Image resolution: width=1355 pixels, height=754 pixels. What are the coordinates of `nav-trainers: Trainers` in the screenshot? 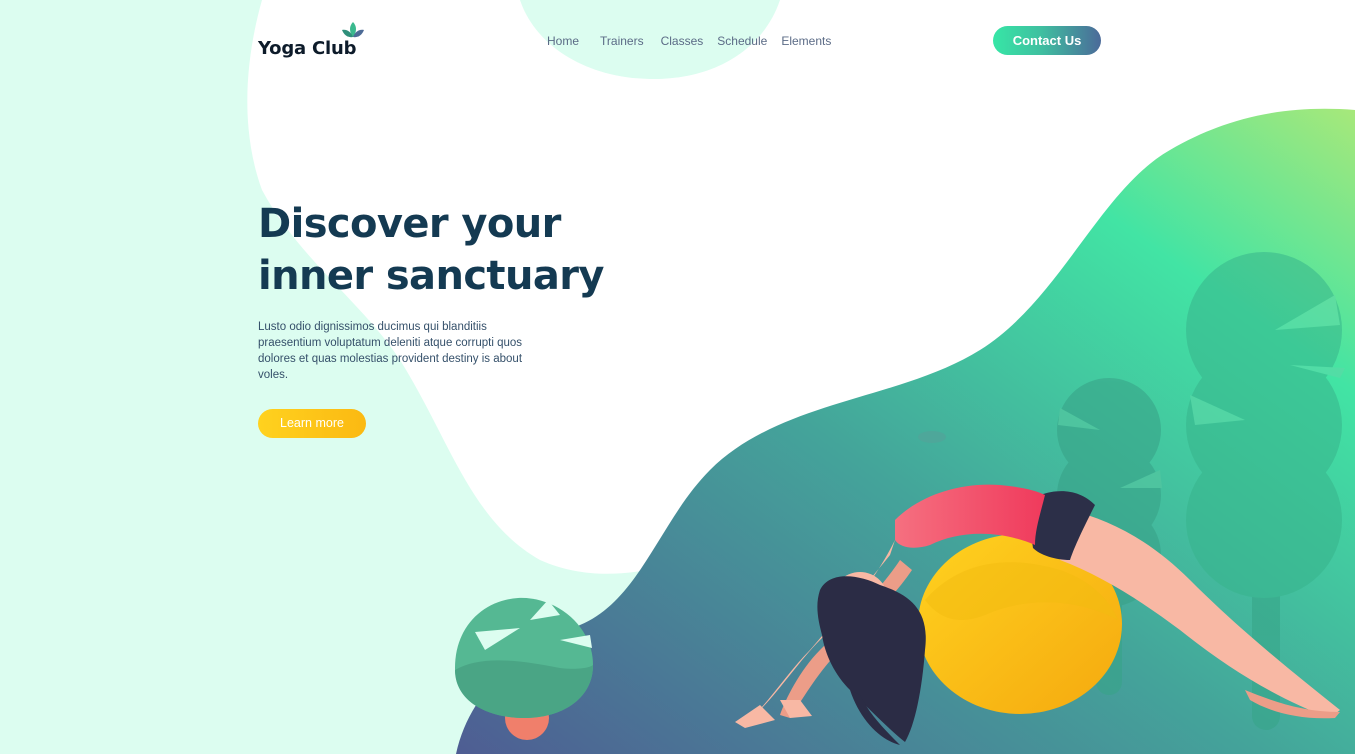 It's located at (623, 41).